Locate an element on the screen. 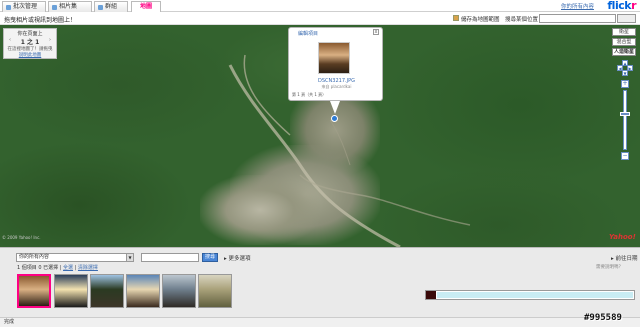  pan-control: ▲ ◀ ▶ ▼ is located at coordinates (625, 68).